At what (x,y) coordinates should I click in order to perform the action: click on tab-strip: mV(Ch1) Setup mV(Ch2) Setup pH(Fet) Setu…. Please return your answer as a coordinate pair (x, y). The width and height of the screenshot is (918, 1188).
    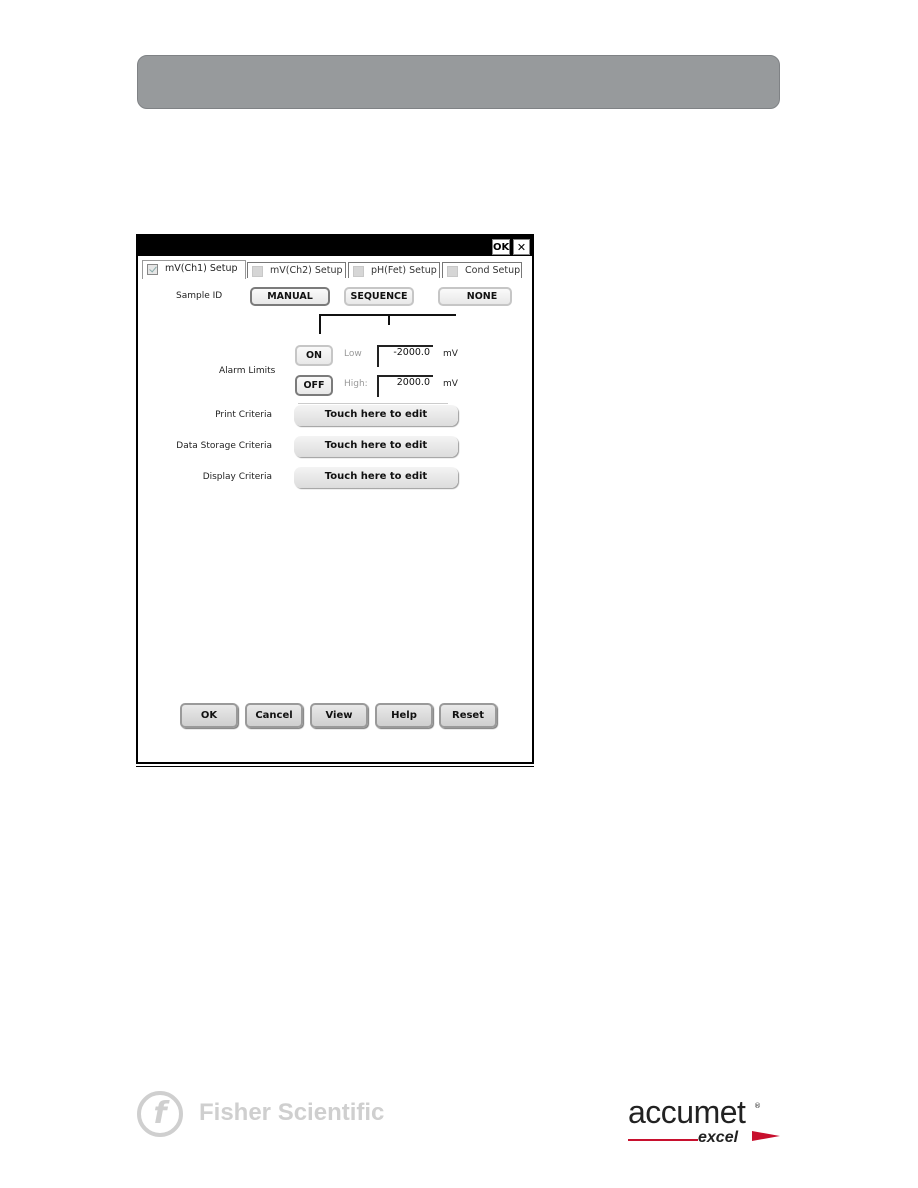
    Looking at the image, I should click on (336, 269).